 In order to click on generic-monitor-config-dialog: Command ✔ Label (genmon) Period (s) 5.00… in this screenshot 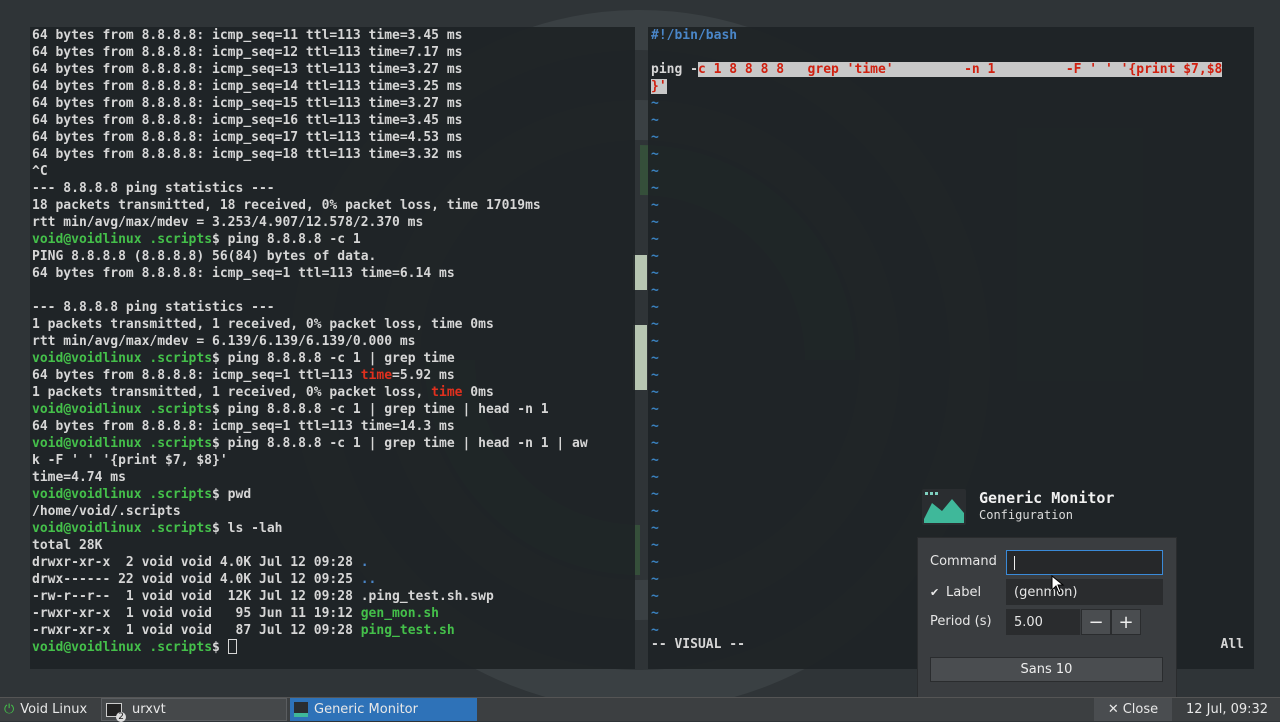, I will do `click(1047, 618)`.